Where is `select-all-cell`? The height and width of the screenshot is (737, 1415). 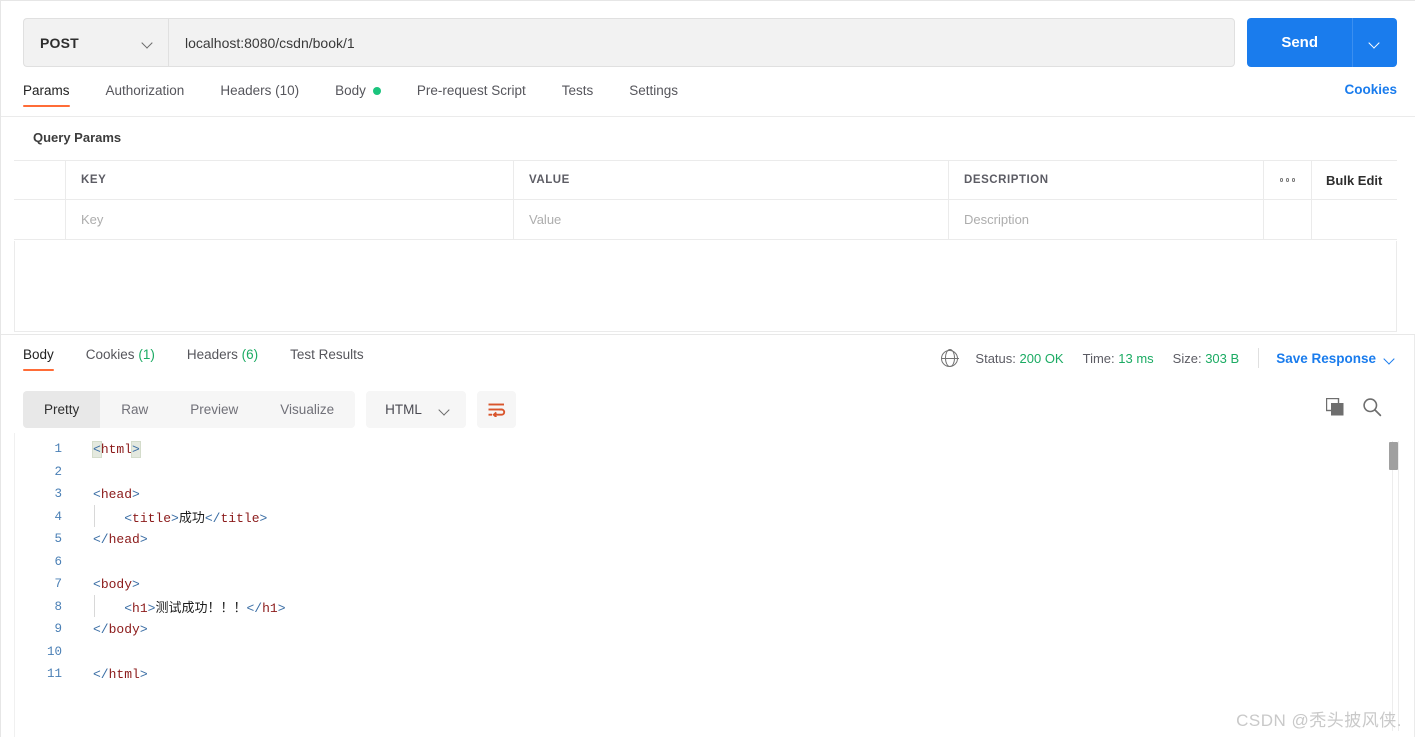
select-all-cell is located at coordinates (40, 180).